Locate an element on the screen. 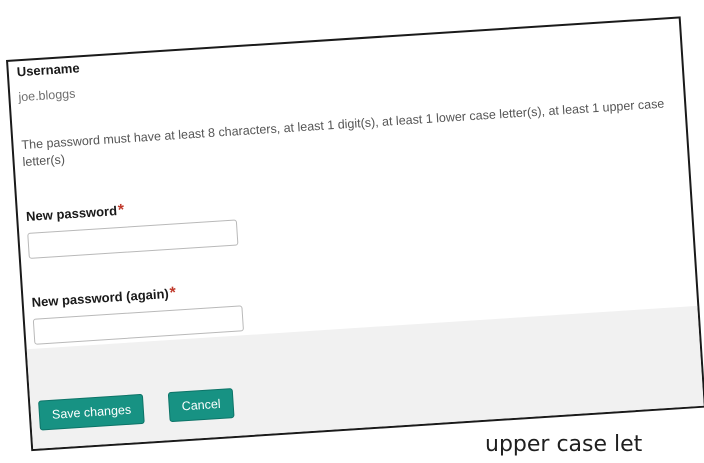 The image size is (704, 463). save-changes-button: Save changes is located at coordinates (92, 412).